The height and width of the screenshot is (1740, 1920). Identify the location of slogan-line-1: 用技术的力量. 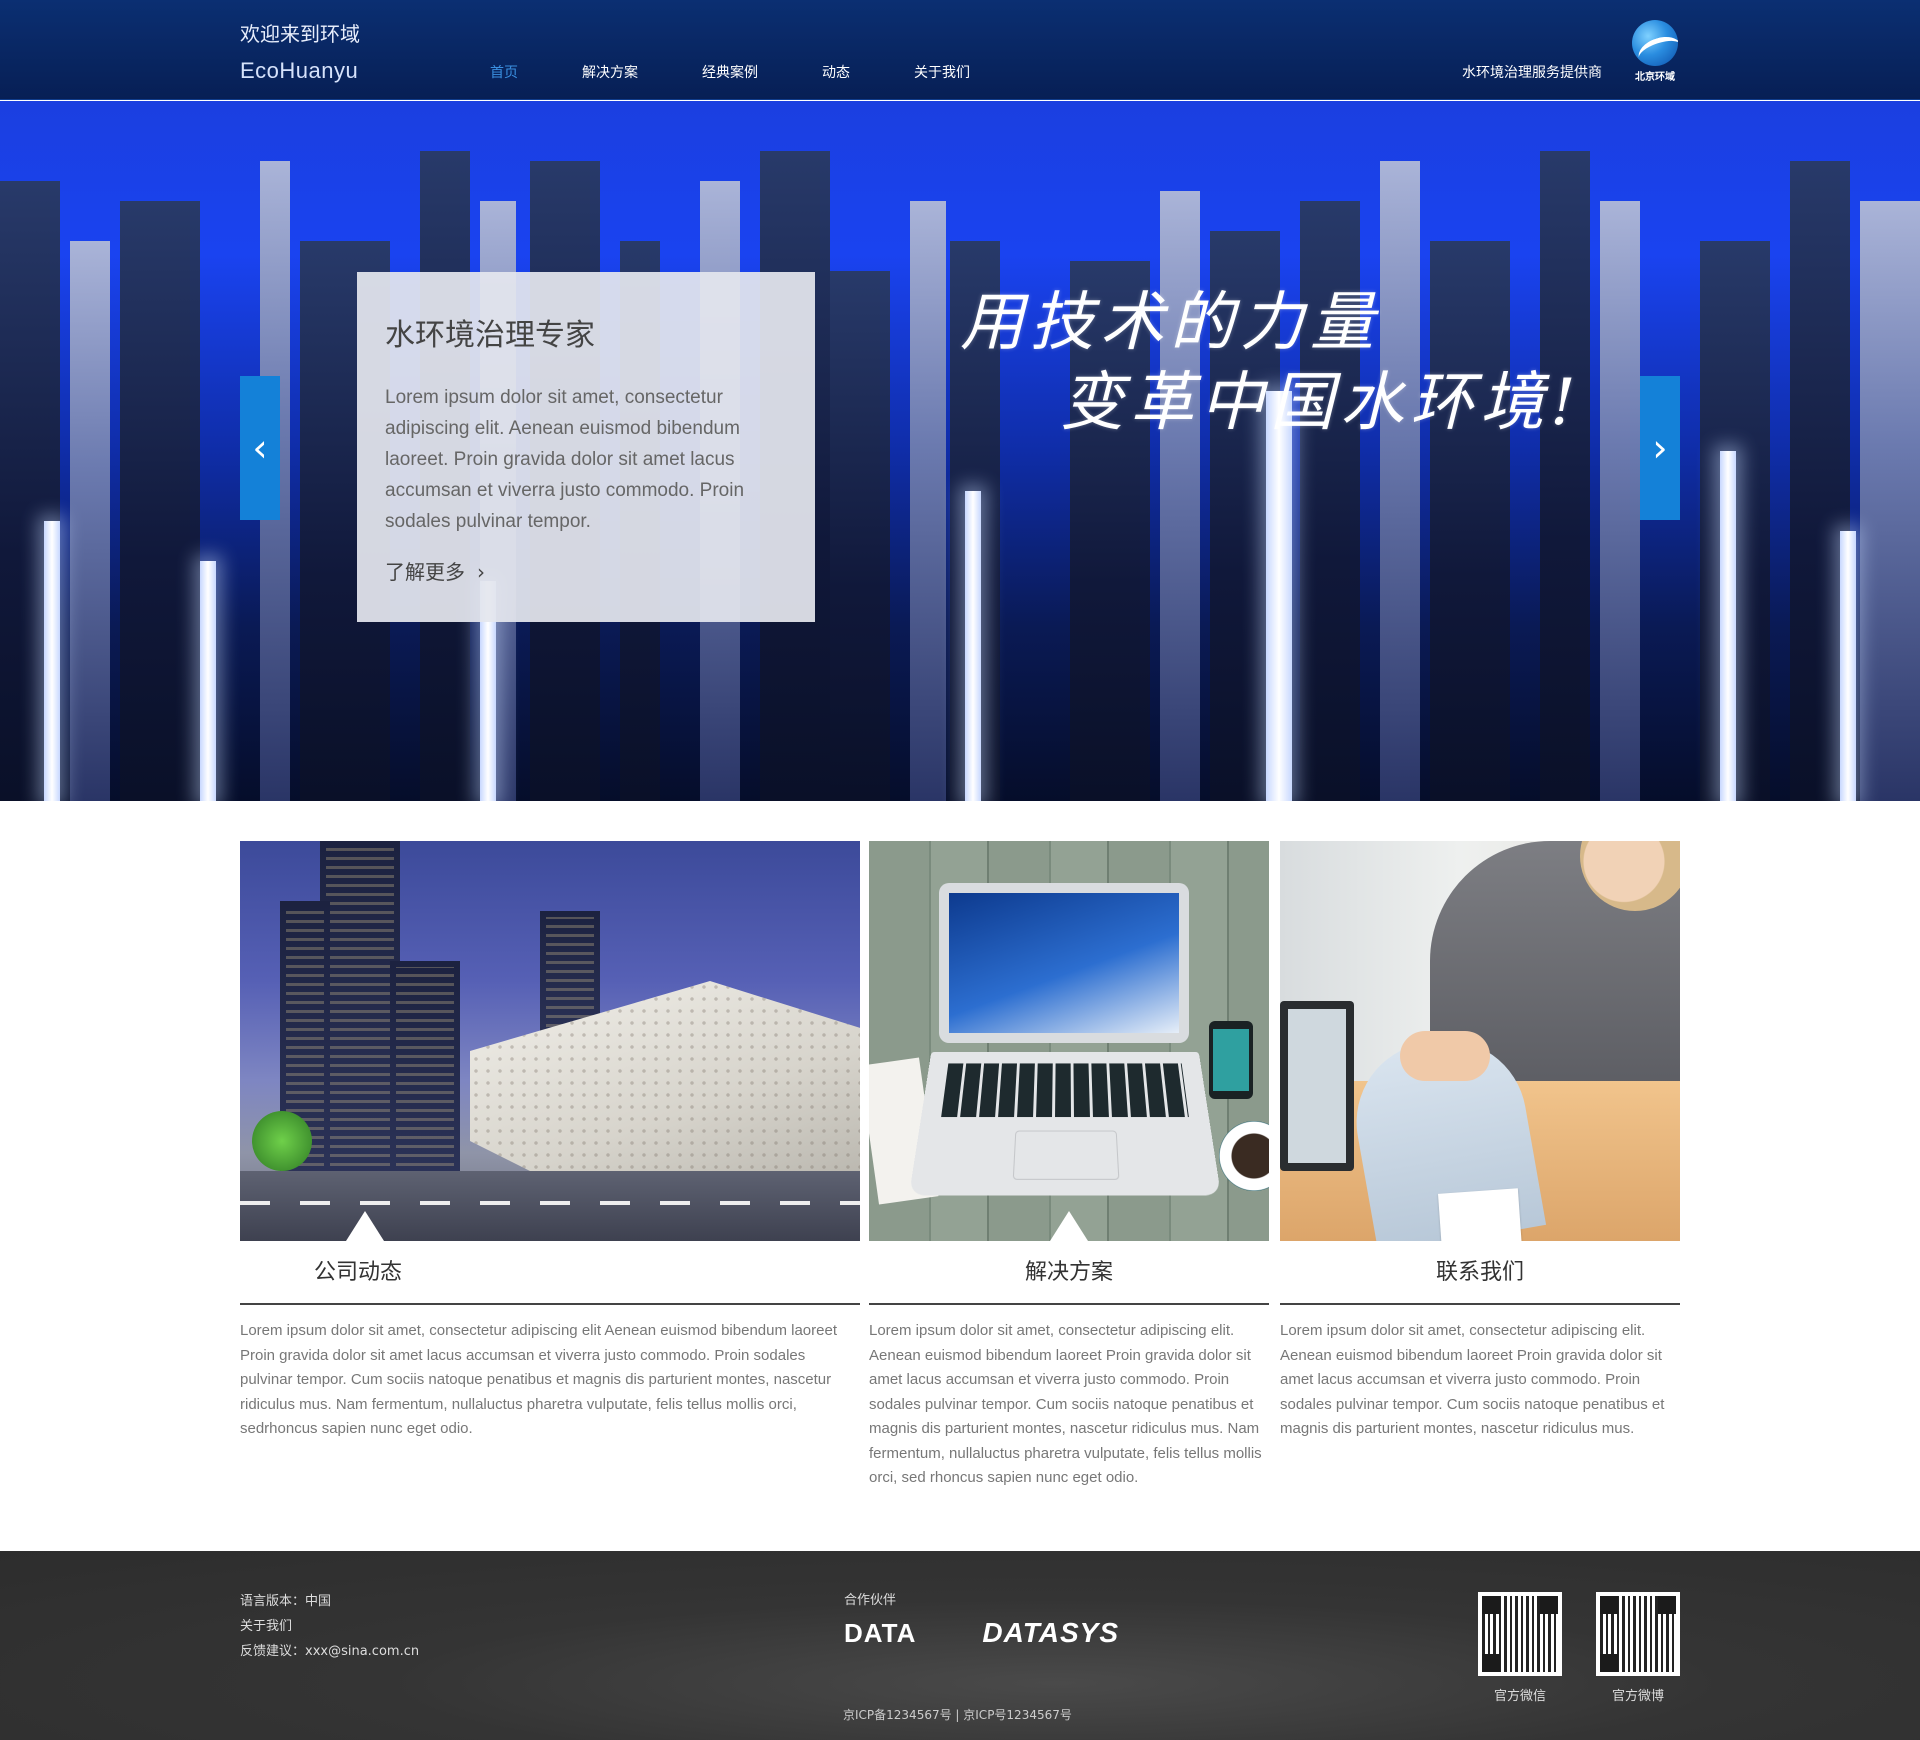
(1170, 323).